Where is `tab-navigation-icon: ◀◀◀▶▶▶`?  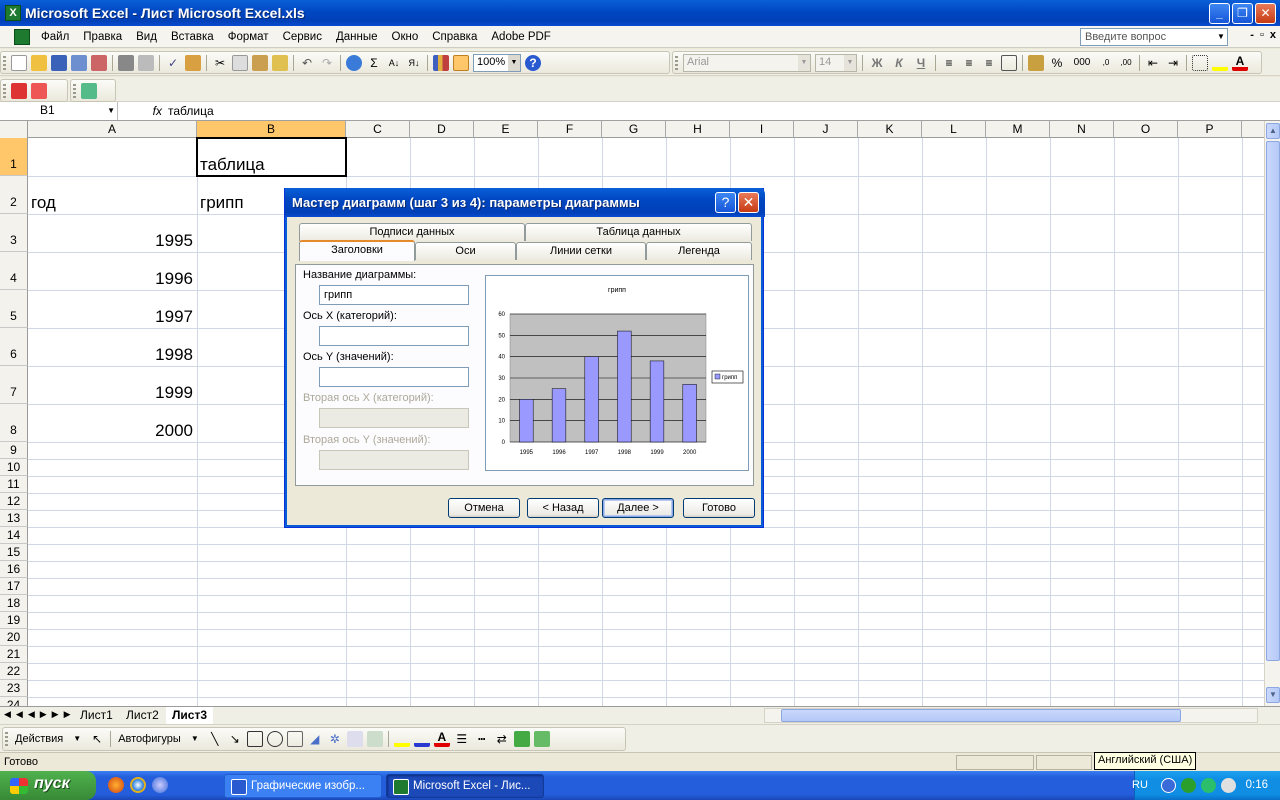
tab-navigation-icon: ◀◀◀▶▶▶ is located at coordinates (40, 714).